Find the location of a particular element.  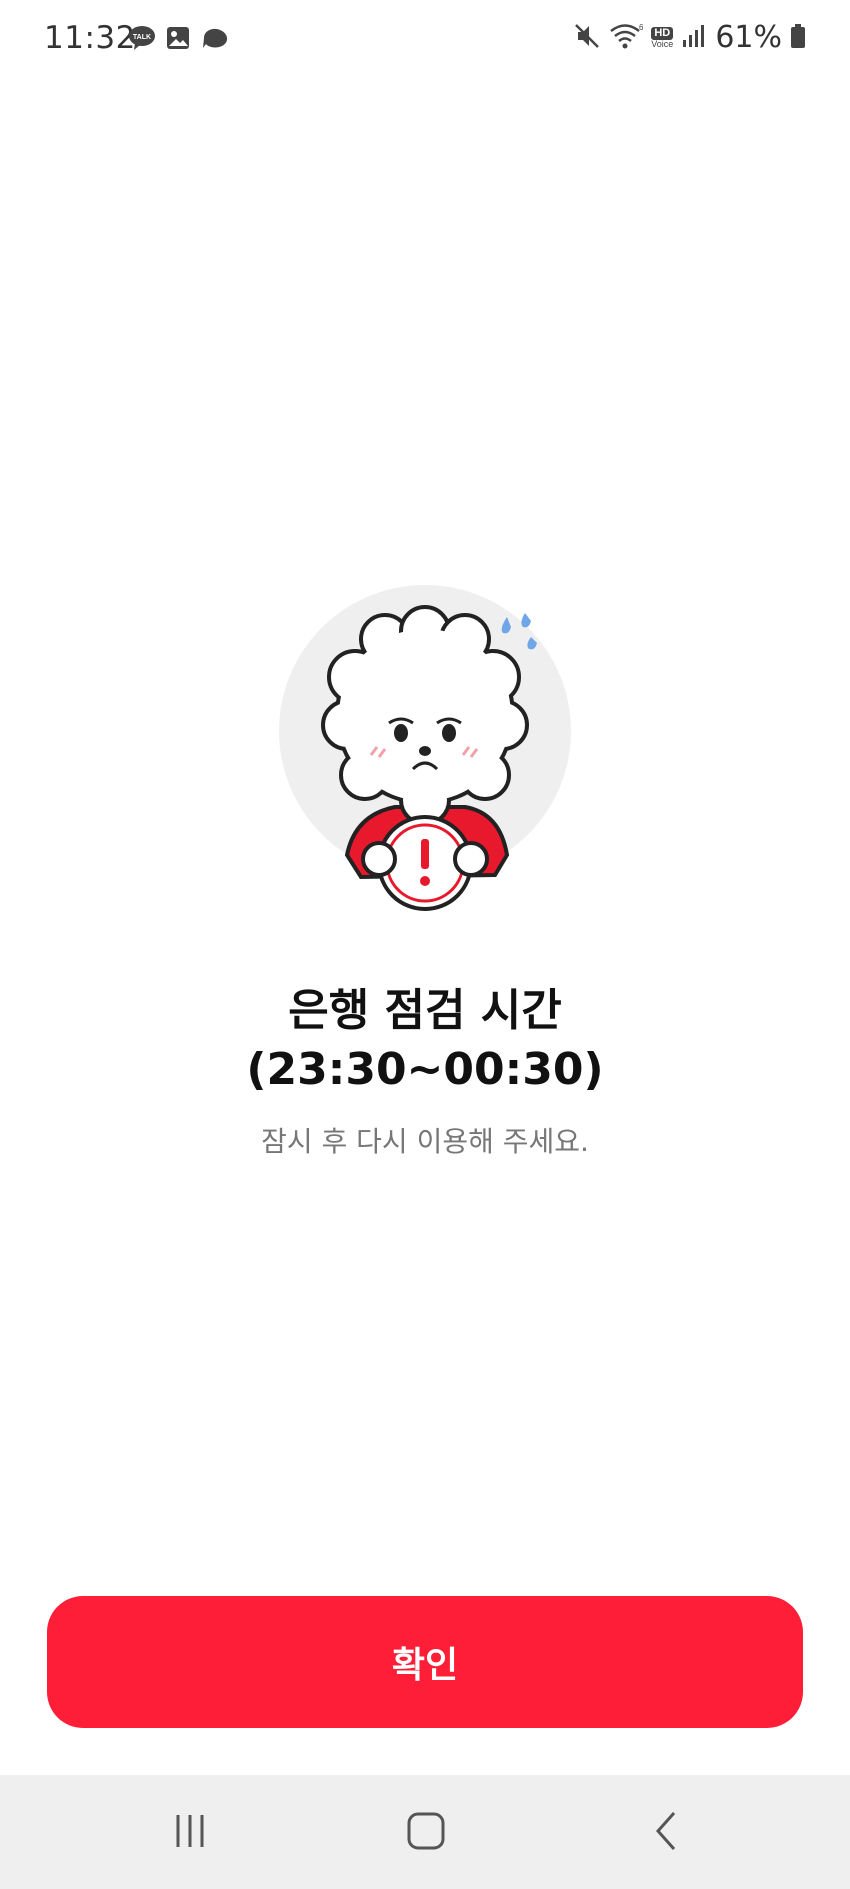

home-button is located at coordinates (426, 1833).